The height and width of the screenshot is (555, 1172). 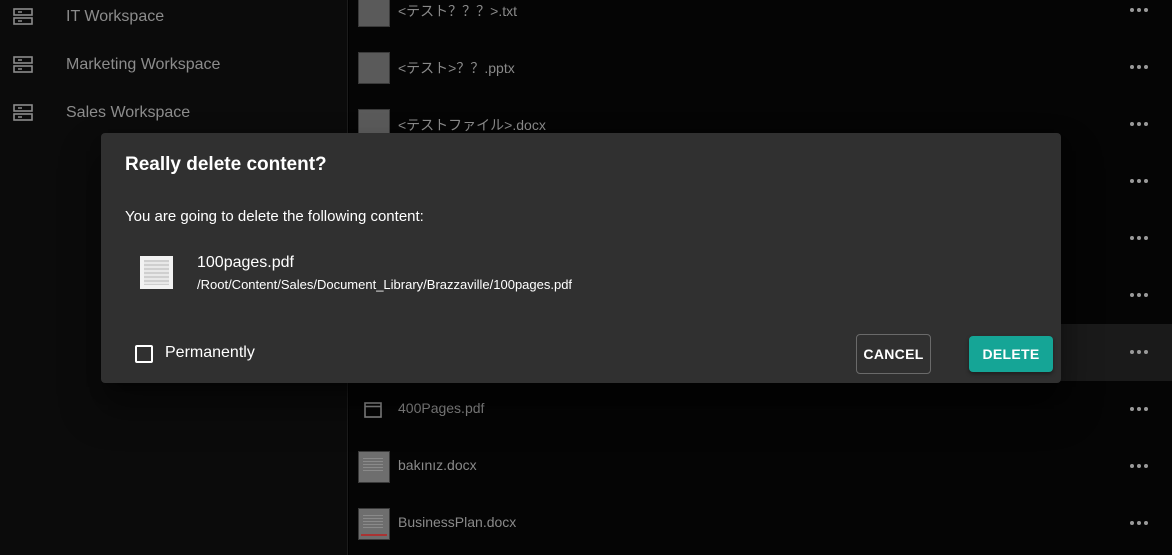 I want to click on sidebar-item-sales-workspace: Sales Workspace, so click(x=174, y=115).